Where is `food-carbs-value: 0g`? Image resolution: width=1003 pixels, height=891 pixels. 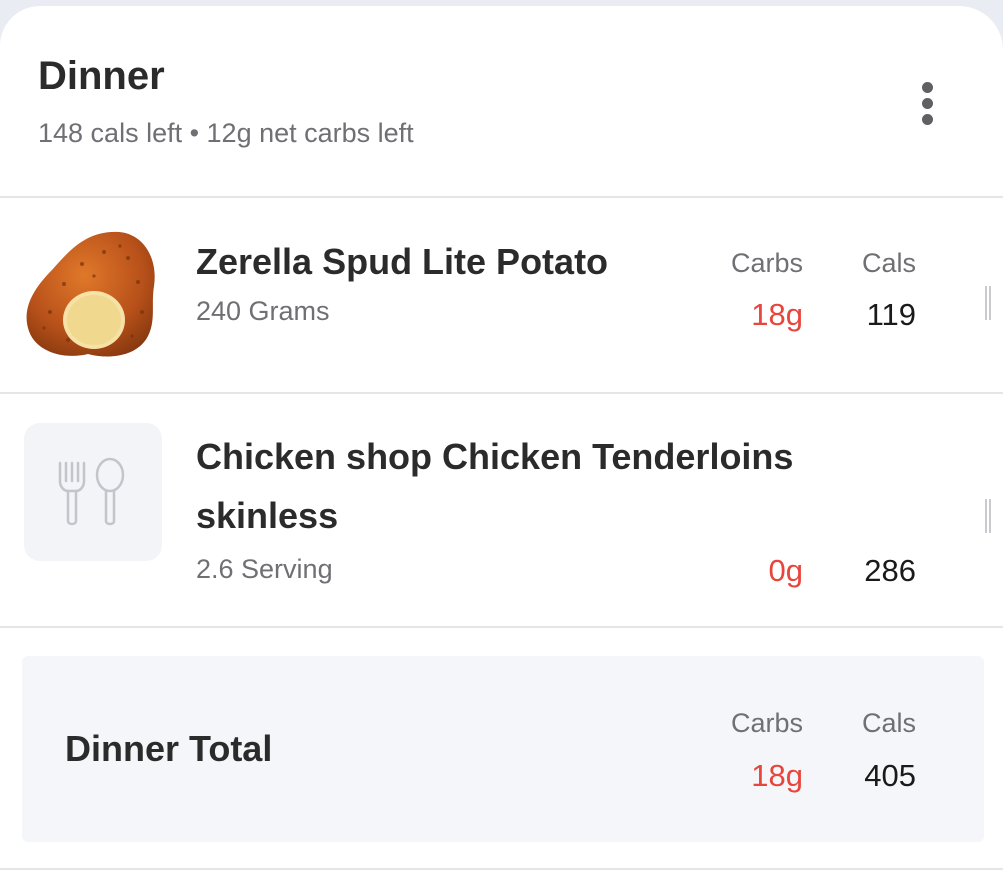
food-carbs-value: 0g is located at coordinates (785, 570).